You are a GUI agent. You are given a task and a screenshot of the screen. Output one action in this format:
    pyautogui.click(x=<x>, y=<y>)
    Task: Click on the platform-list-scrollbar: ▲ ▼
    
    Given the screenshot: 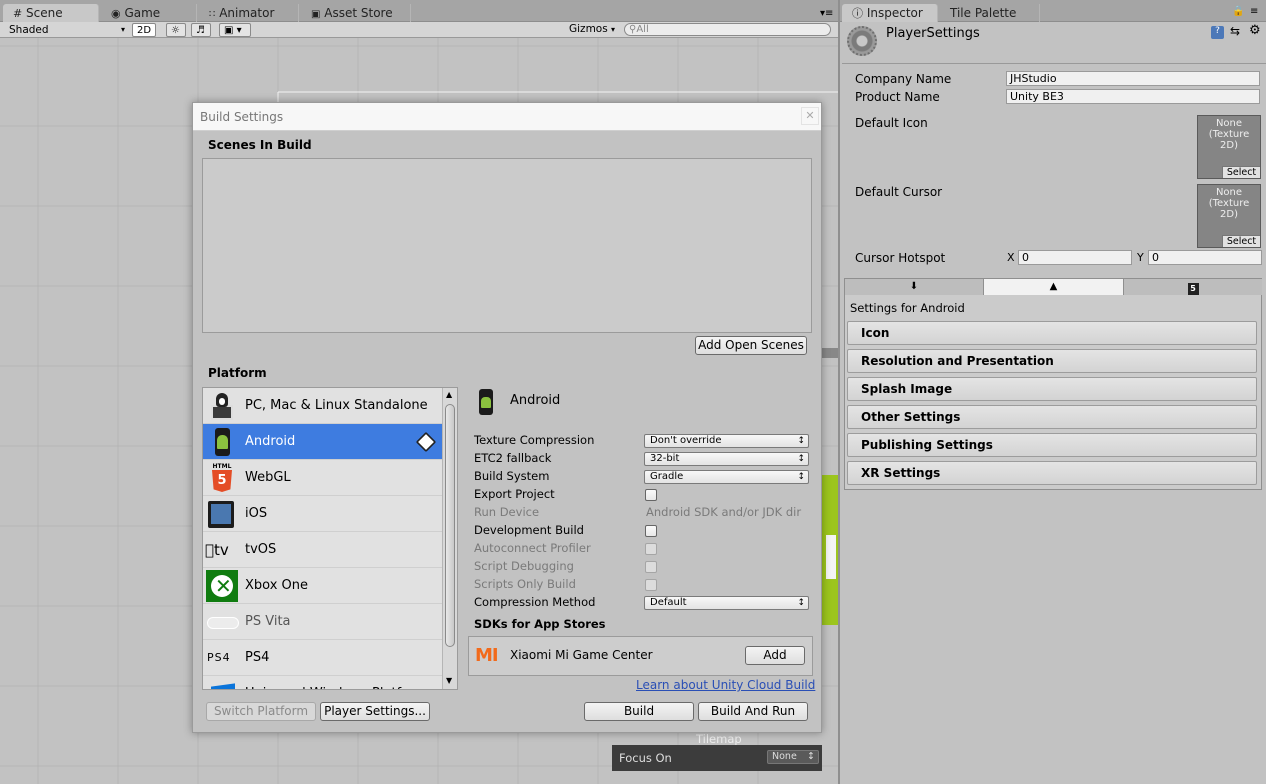 What is the action you would take?
    pyautogui.click(x=449, y=538)
    